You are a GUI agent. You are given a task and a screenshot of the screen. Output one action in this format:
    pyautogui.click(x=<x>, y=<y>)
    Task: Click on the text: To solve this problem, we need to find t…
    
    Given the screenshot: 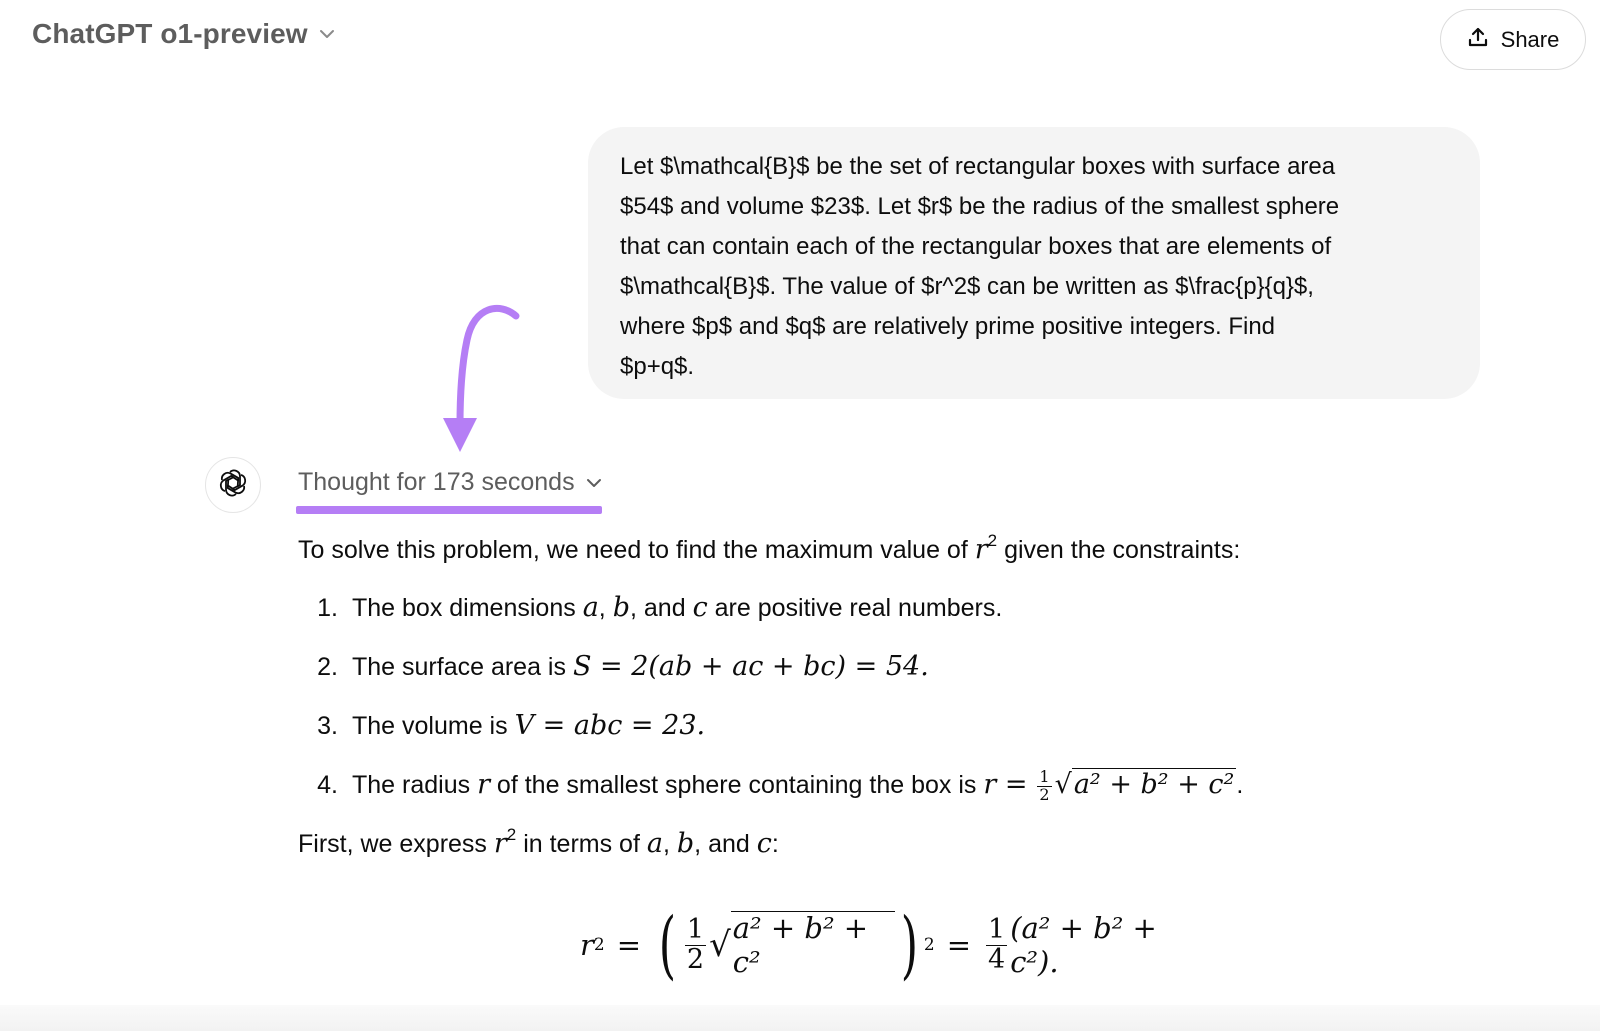 What is the action you would take?
    pyautogui.click(x=636, y=550)
    